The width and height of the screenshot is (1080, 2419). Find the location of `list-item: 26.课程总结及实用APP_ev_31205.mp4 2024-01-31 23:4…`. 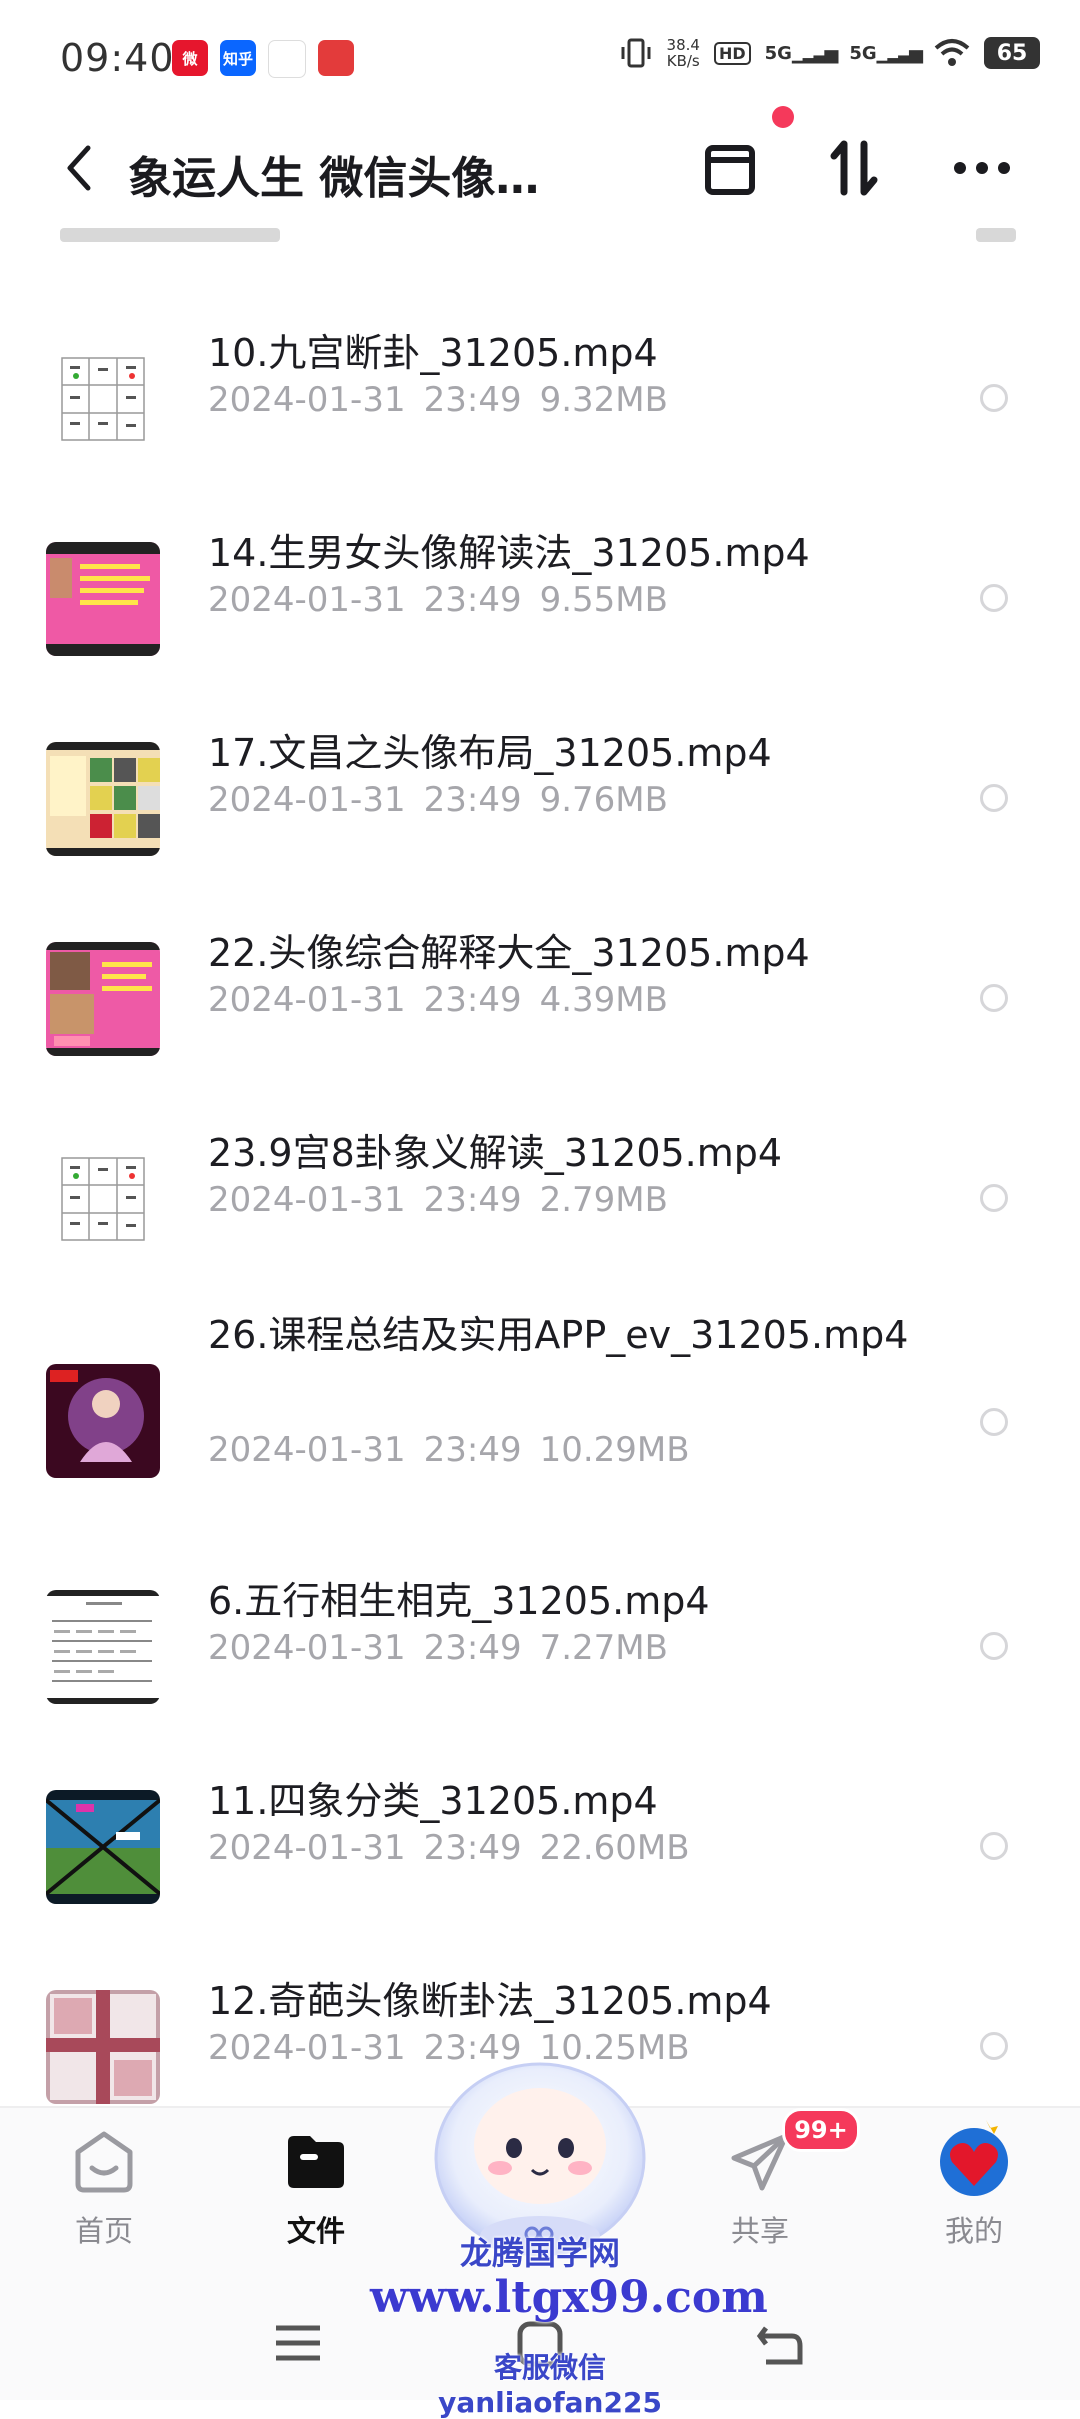

list-item: 26.课程总结及实用APP_ev_31205.mp4 2024-01-31 23:4… is located at coordinates (540, 1424).